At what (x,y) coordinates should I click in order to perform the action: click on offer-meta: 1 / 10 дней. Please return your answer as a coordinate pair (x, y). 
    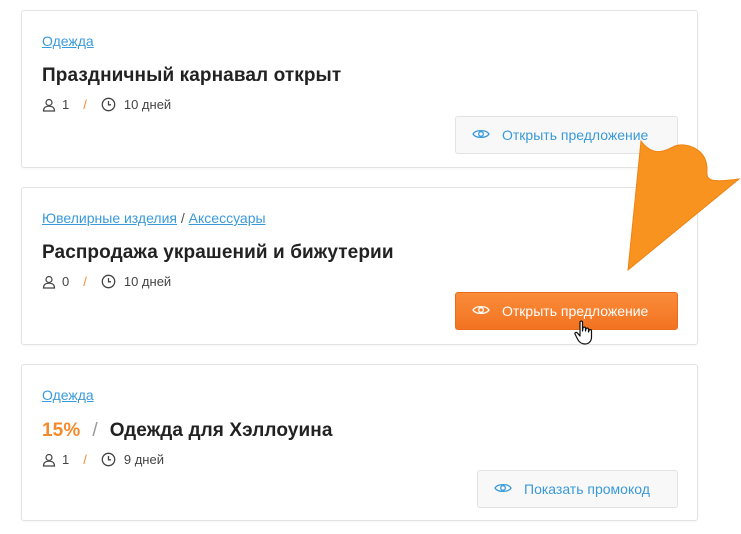
    Looking at the image, I should click on (106, 104).